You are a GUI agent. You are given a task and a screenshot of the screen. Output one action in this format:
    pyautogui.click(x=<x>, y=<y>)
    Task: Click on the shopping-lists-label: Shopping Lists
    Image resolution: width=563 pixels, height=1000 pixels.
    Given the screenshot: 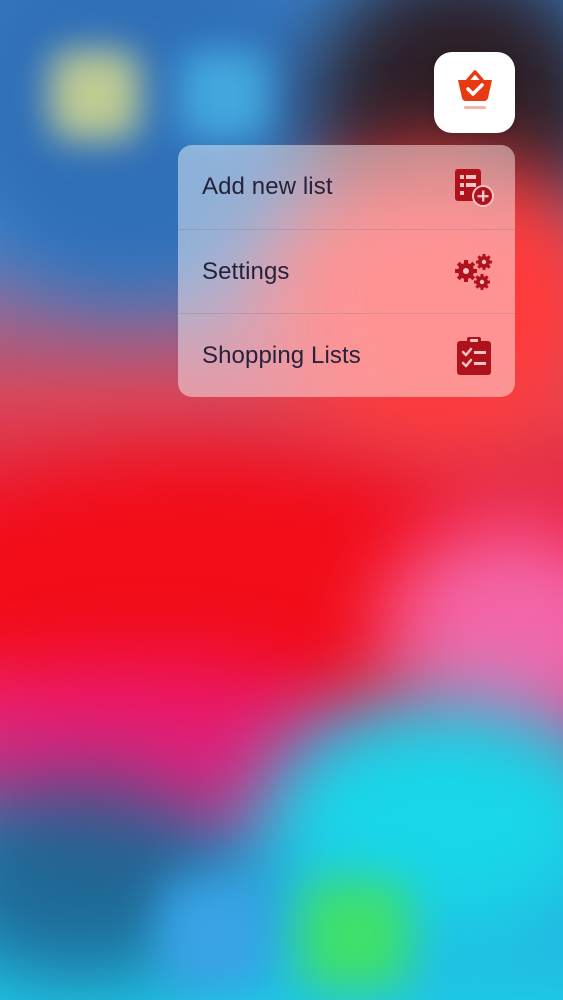 What is the action you would take?
    pyautogui.click(x=281, y=355)
    